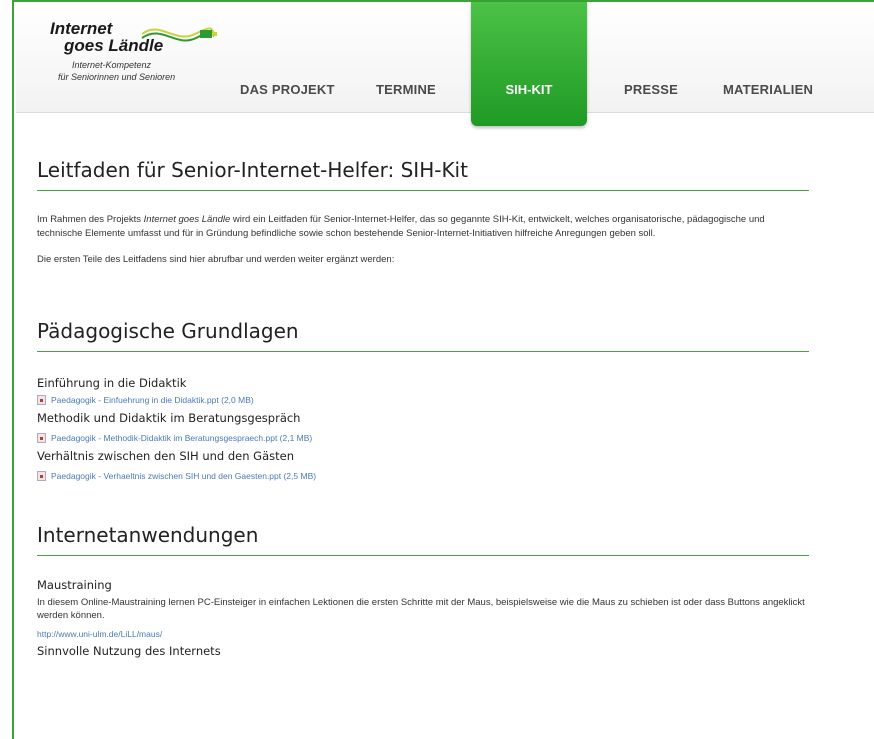 The image size is (874, 739). Describe the element at coordinates (74, 584) in the screenshot. I see `item-heading: Maustraining` at that location.